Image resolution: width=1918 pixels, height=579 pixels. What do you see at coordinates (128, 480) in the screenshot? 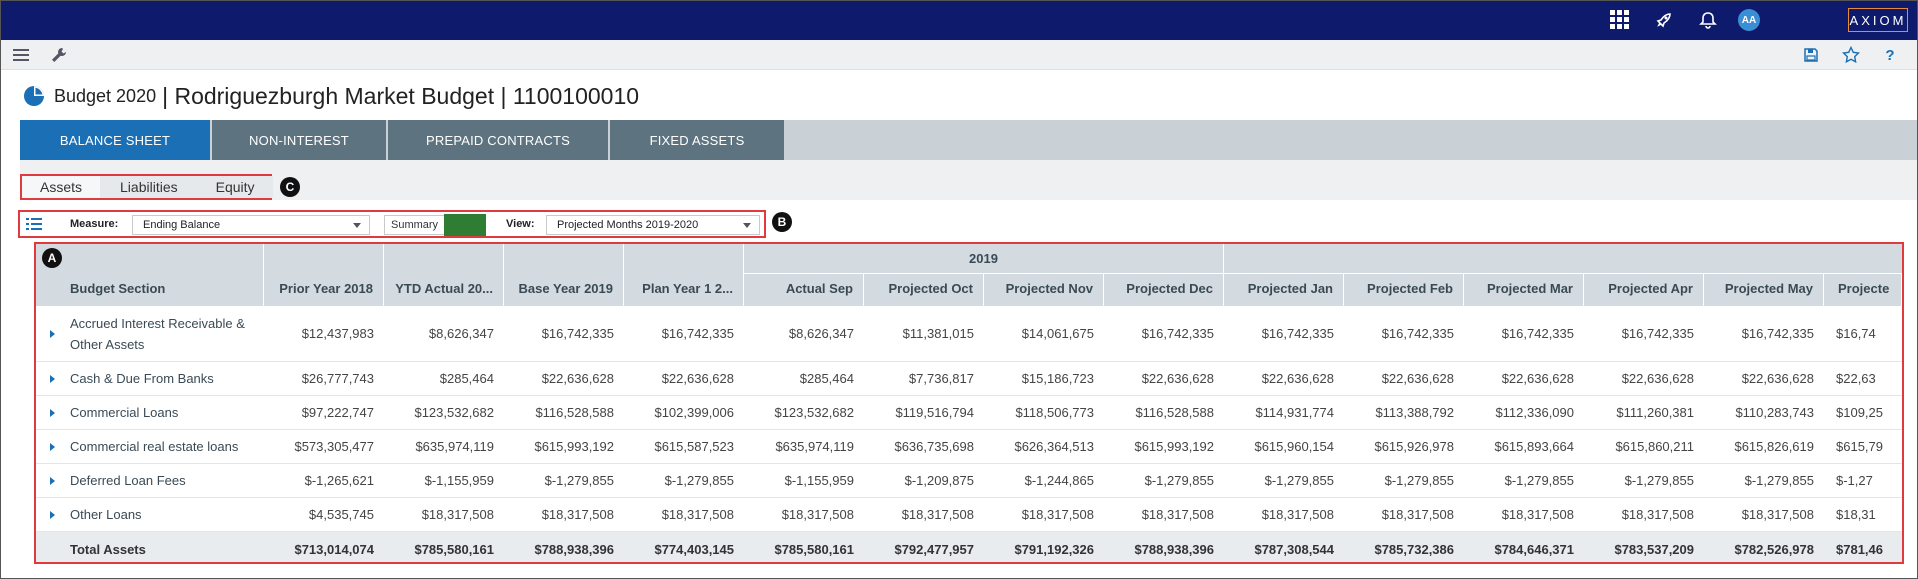
I see `row-label: Deferred Loan Fees` at bounding box center [128, 480].